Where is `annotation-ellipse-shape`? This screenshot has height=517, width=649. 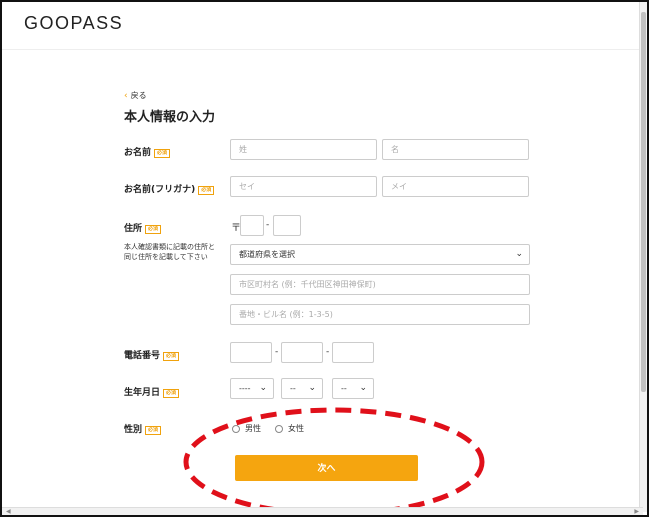 annotation-ellipse-shape is located at coordinates (334, 461).